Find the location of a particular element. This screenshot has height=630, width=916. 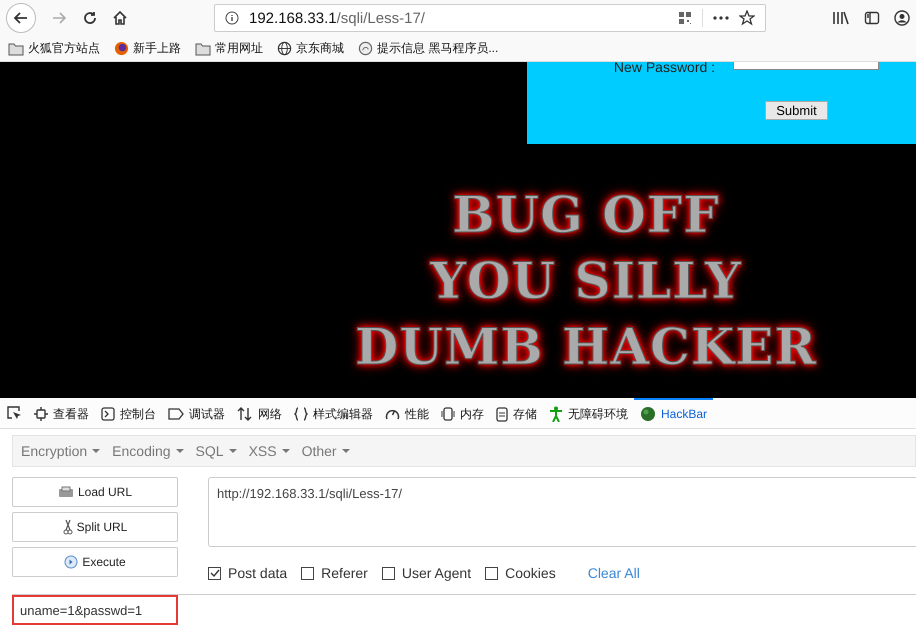

post-data-field: uname=1&passwd=1 is located at coordinates (95, 610).